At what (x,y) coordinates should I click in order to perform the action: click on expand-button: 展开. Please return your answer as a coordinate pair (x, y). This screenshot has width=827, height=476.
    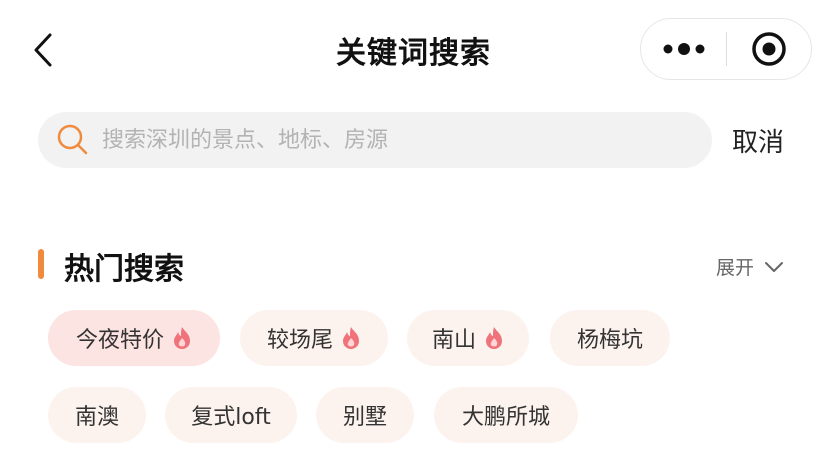
    Looking at the image, I should click on (750, 266).